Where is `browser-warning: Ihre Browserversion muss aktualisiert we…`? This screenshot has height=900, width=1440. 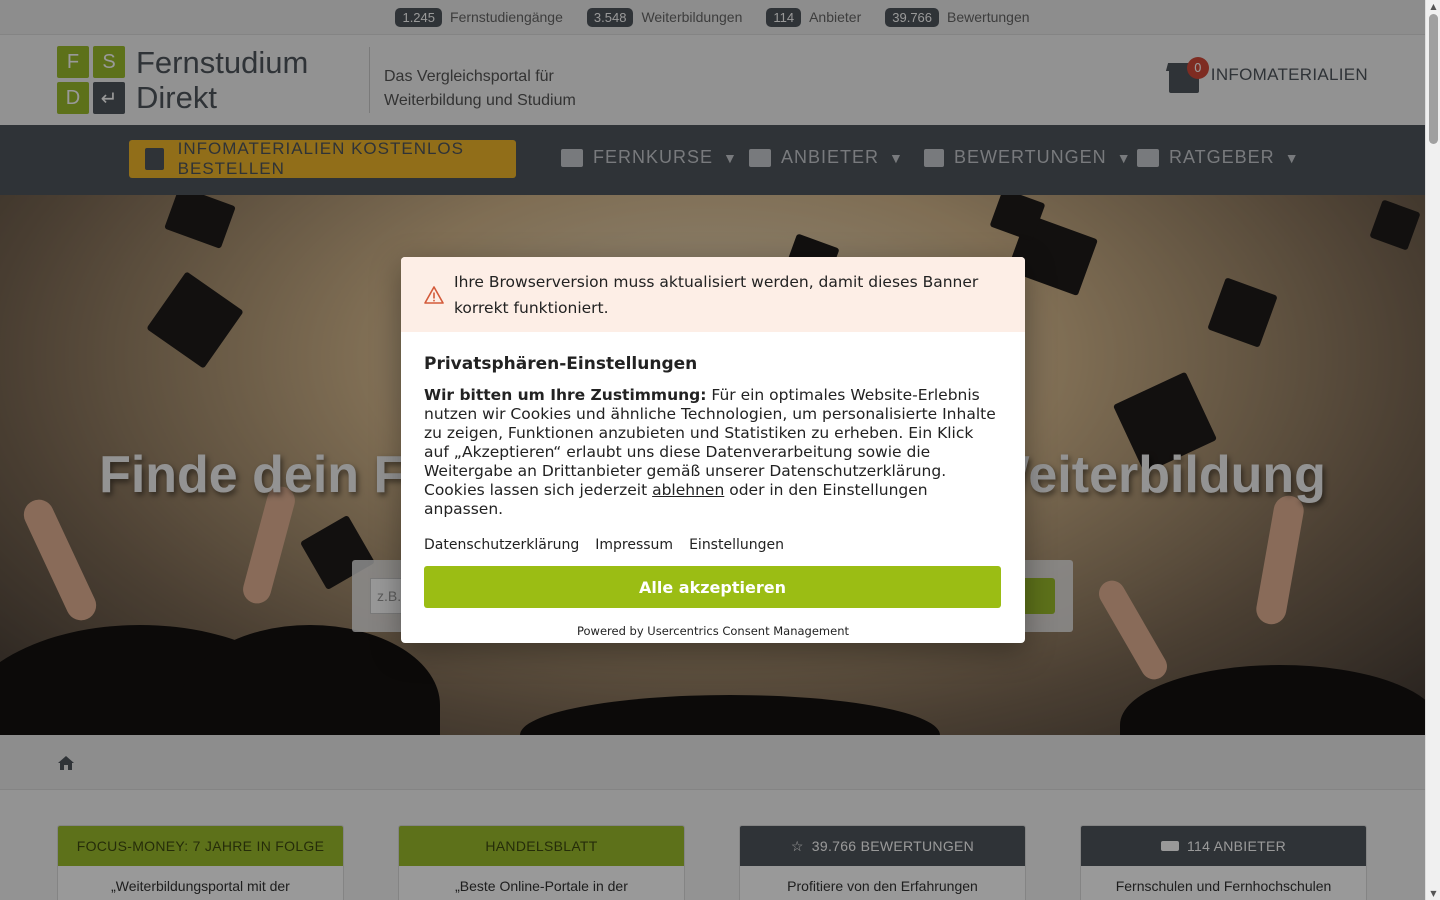
browser-warning: Ihre Browserversion muss aktualisiert we… is located at coordinates (713, 294).